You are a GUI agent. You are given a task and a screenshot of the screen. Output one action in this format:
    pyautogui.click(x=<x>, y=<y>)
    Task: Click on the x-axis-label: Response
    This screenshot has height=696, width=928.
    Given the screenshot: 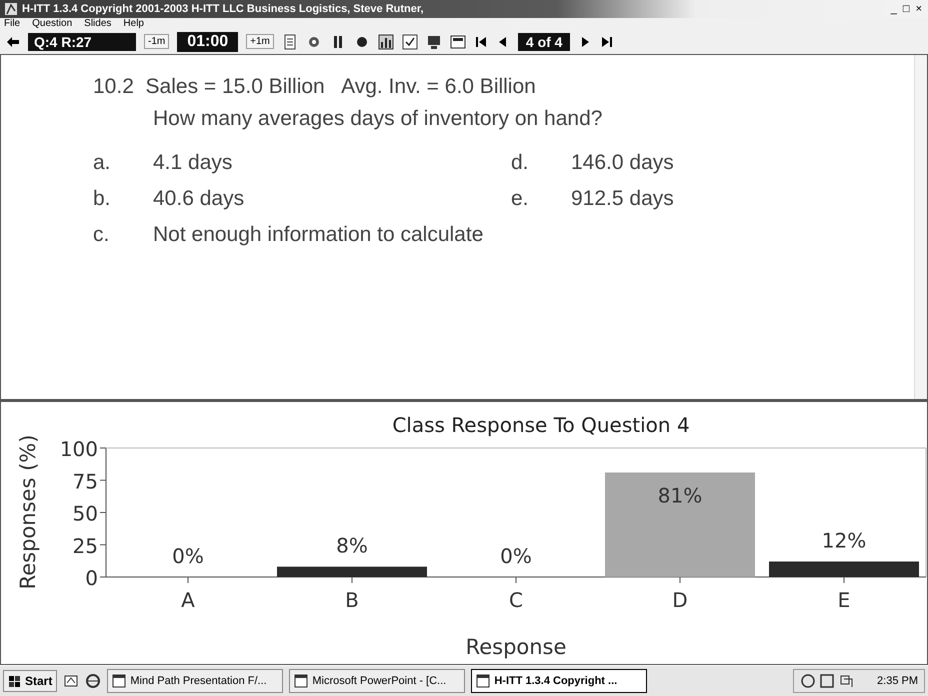 What is the action you would take?
    pyautogui.click(x=516, y=647)
    